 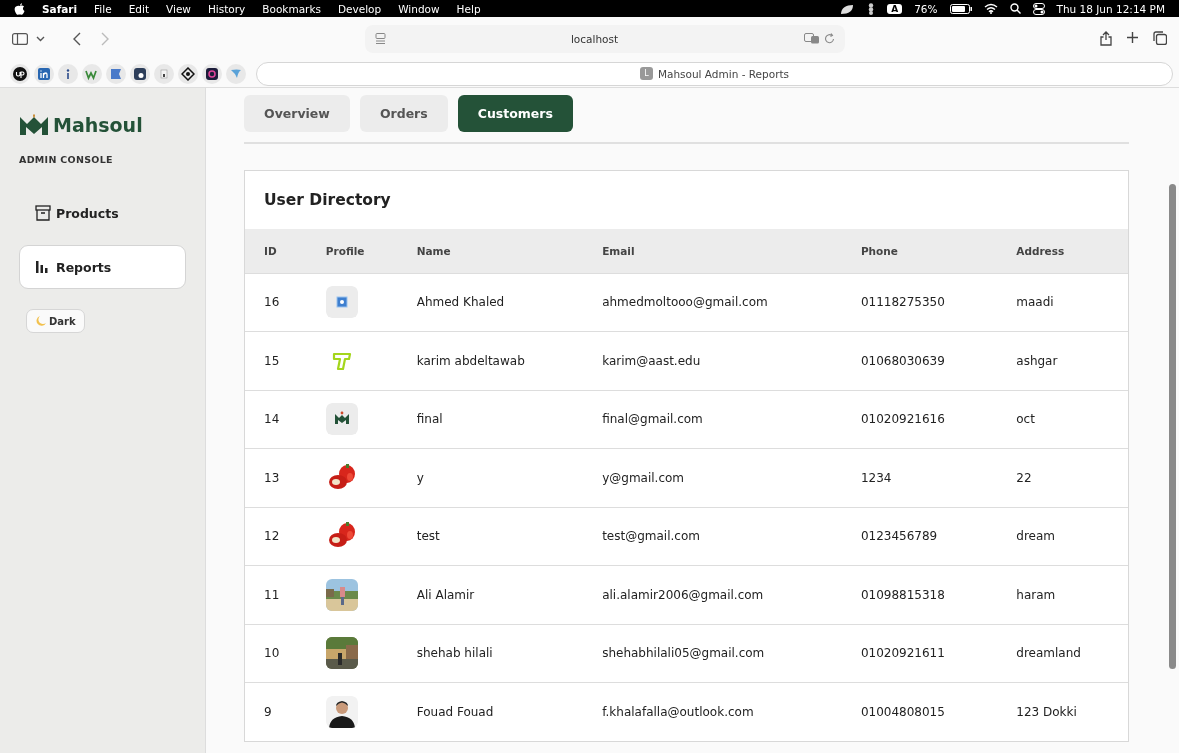 What do you see at coordinates (919, 360) in the screenshot?
I see `table-cell: 01068030639` at bounding box center [919, 360].